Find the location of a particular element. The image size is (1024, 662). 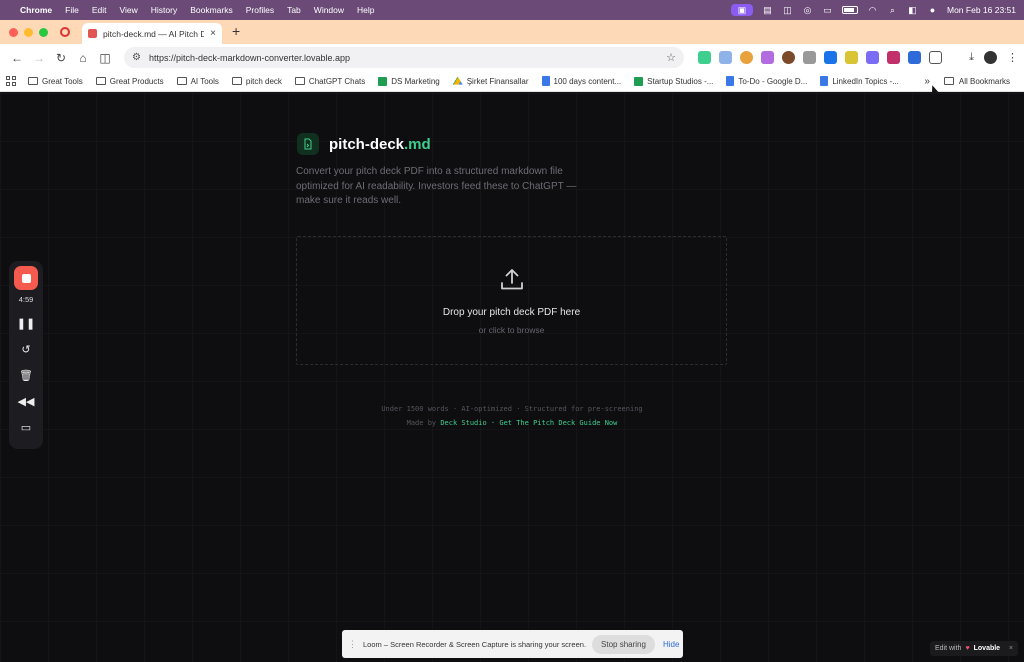

app-logo: pitch-deck.md is located at coordinates (364, 144).